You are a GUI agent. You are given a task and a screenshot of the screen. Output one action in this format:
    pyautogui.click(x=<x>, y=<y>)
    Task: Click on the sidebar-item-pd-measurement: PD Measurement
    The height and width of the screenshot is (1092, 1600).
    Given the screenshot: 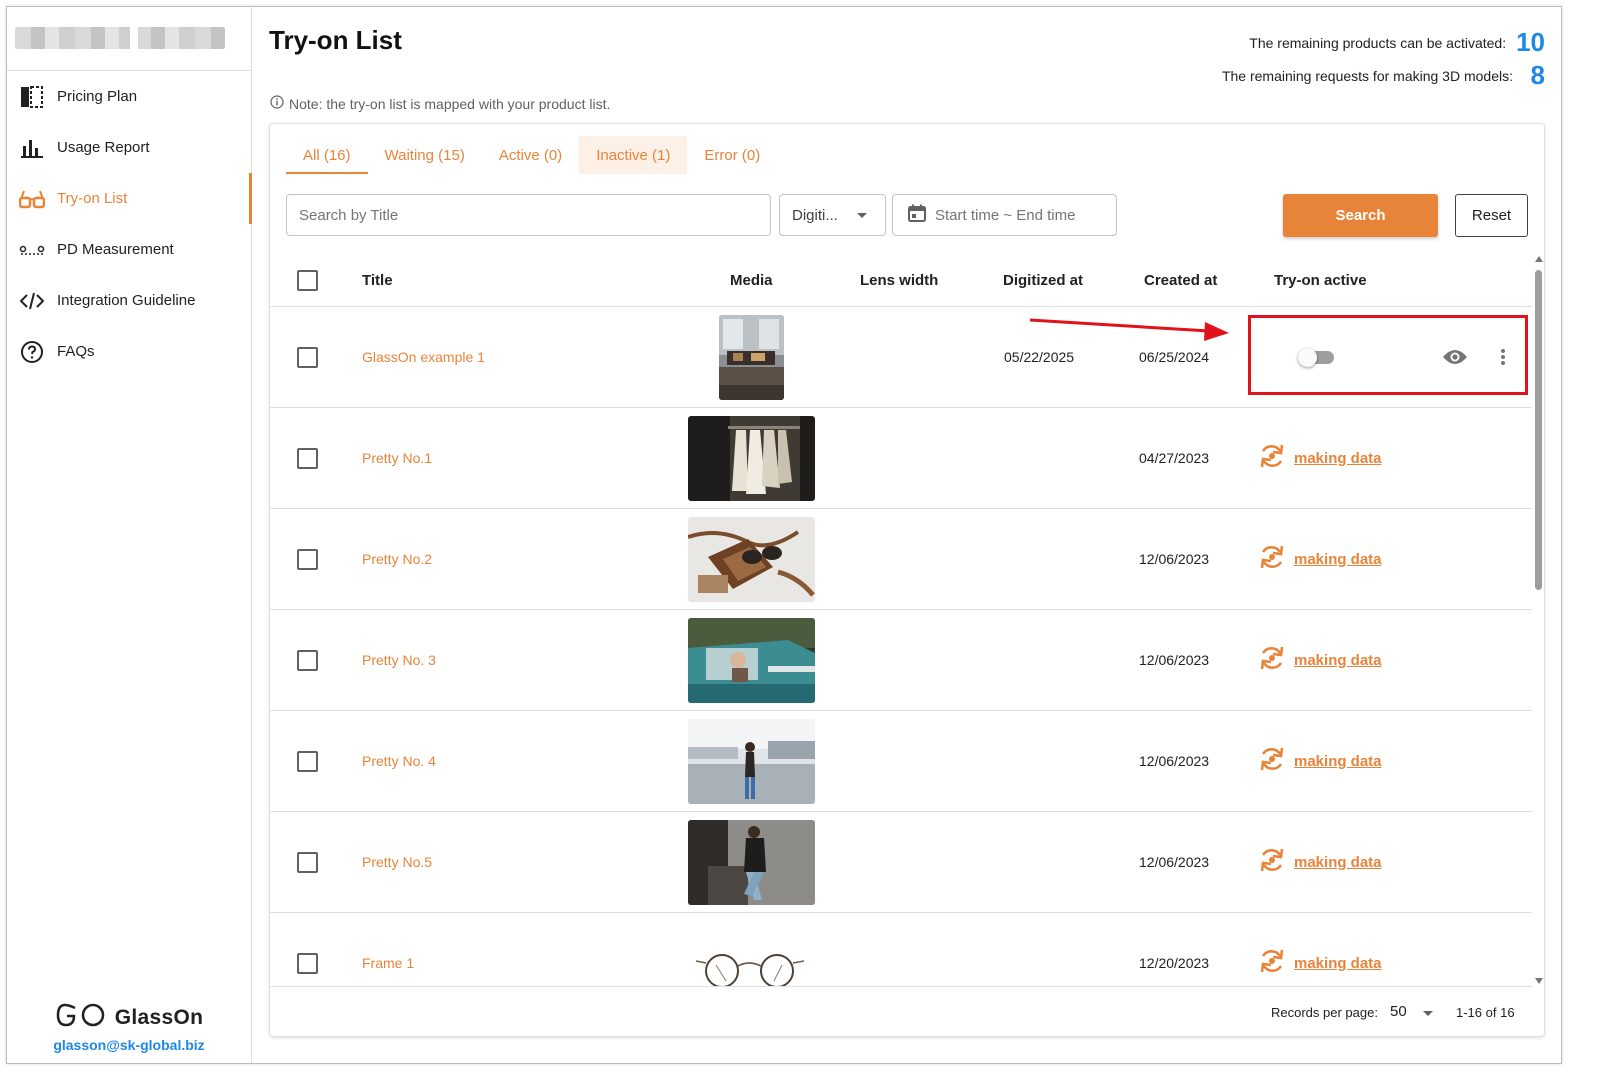 What is the action you would take?
    pyautogui.click(x=129, y=249)
    